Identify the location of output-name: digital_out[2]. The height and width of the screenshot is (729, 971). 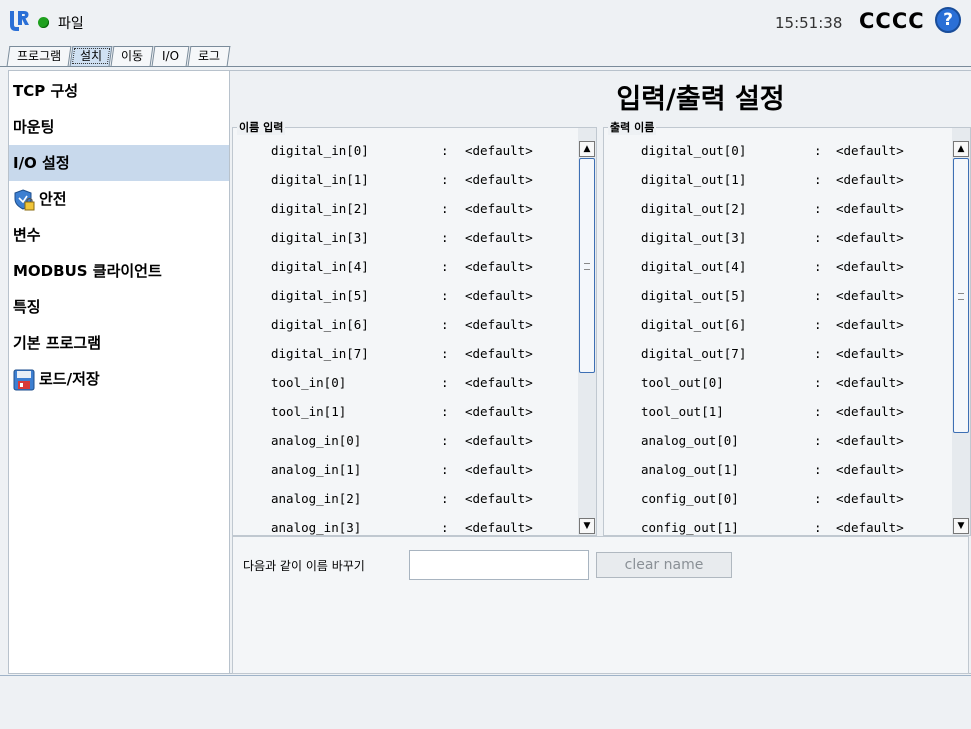
(694, 208).